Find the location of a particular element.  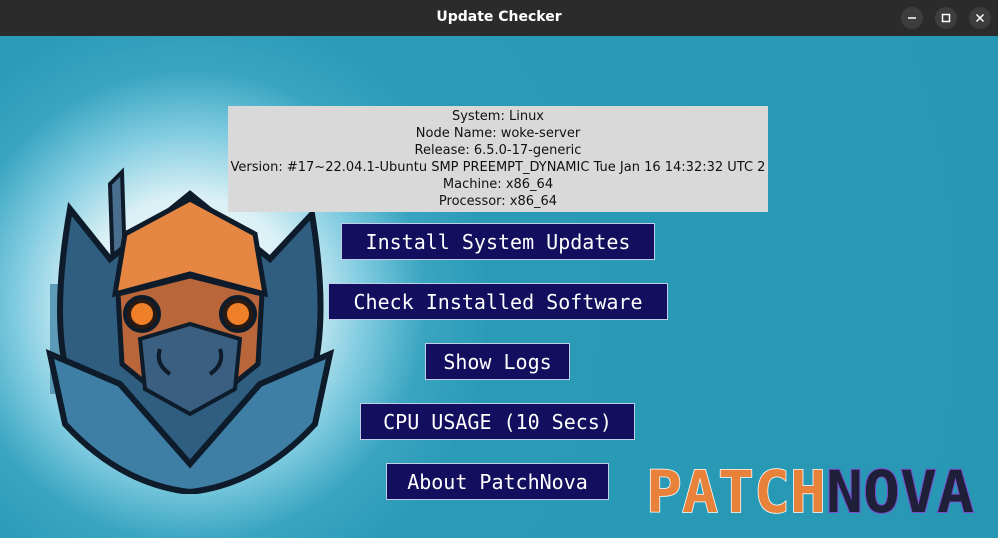

window-titlebar: Update Checker is located at coordinates (499, 18).